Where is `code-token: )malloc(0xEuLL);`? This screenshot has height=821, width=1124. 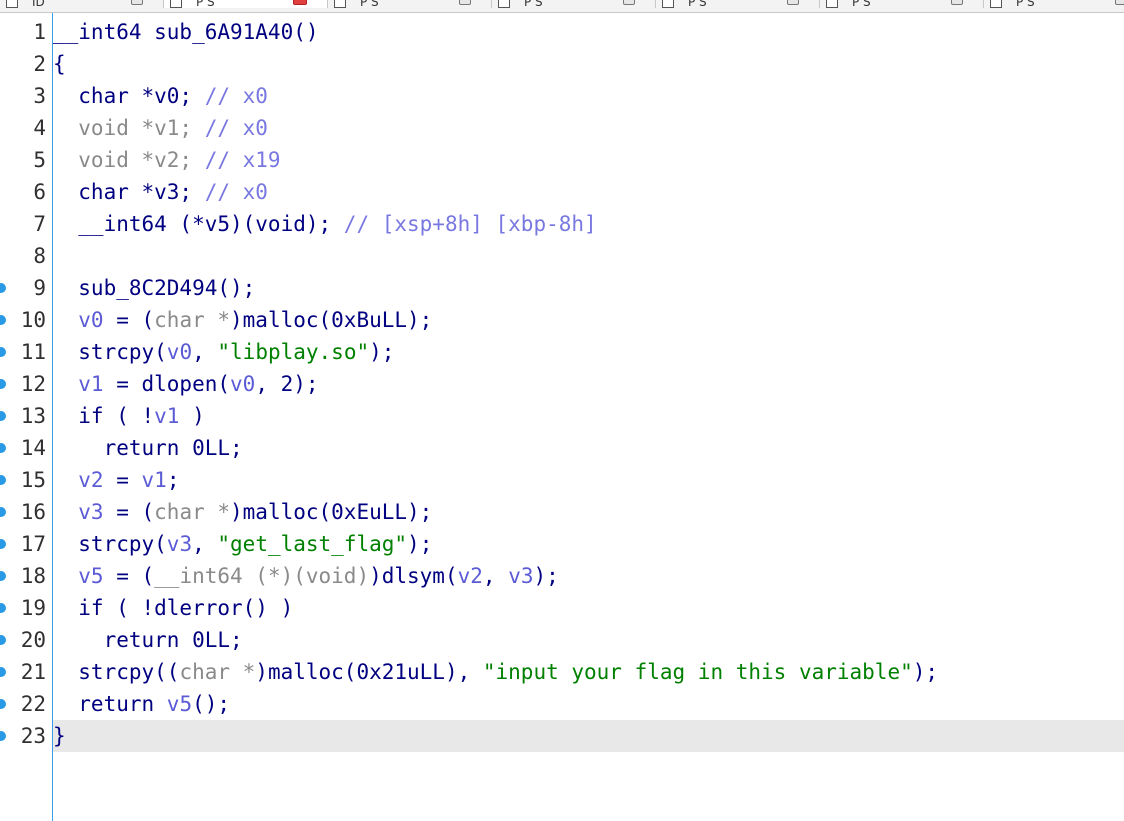
code-token: )malloc(0xEuLL); is located at coordinates (331, 512).